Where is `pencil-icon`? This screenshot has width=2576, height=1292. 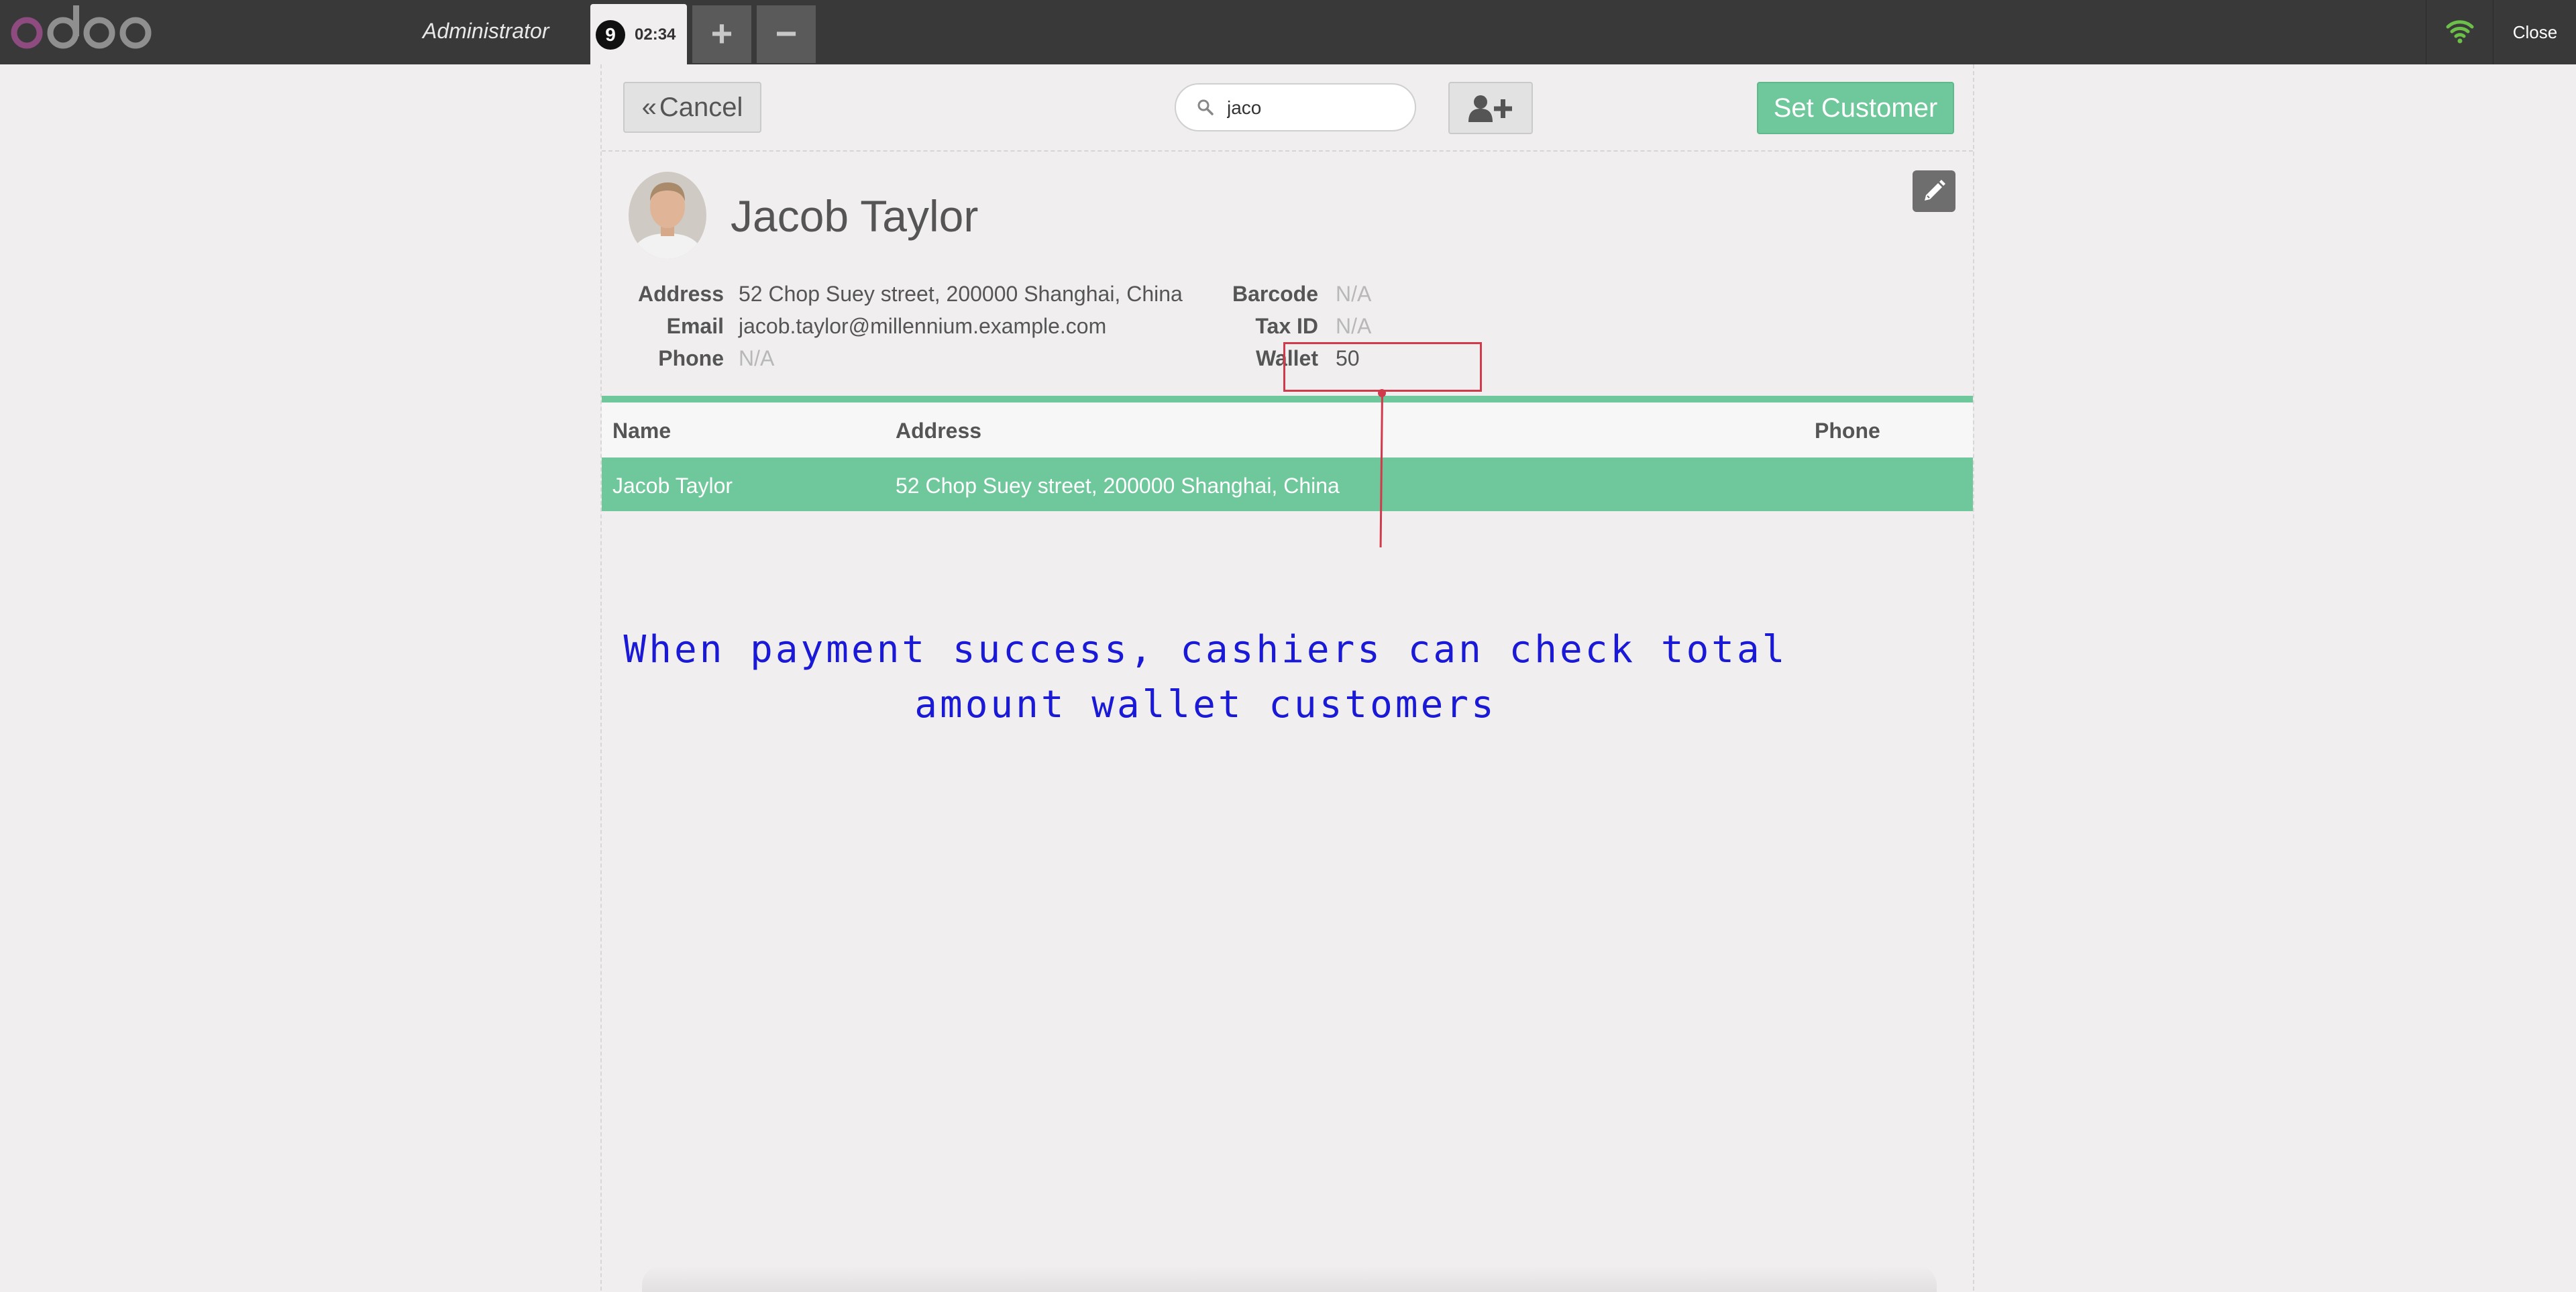
pencil-icon is located at coordinates (1935, 190).